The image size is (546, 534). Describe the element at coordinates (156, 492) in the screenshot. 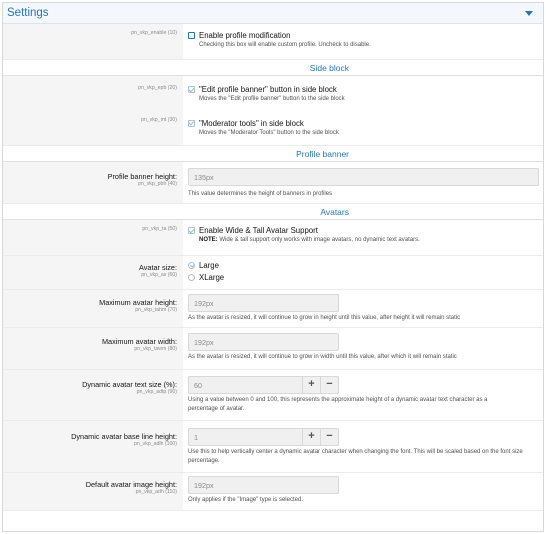

I see `option-key: pn_vkp_adh (110)` at that location.